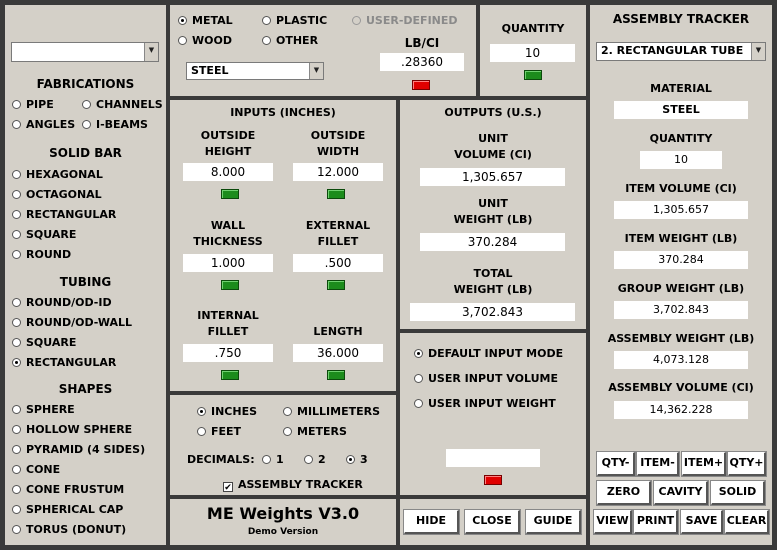 The height and width of the screenshot is (550, 777). I want to click on shape-dropdown: ▼, so click(85, 52).